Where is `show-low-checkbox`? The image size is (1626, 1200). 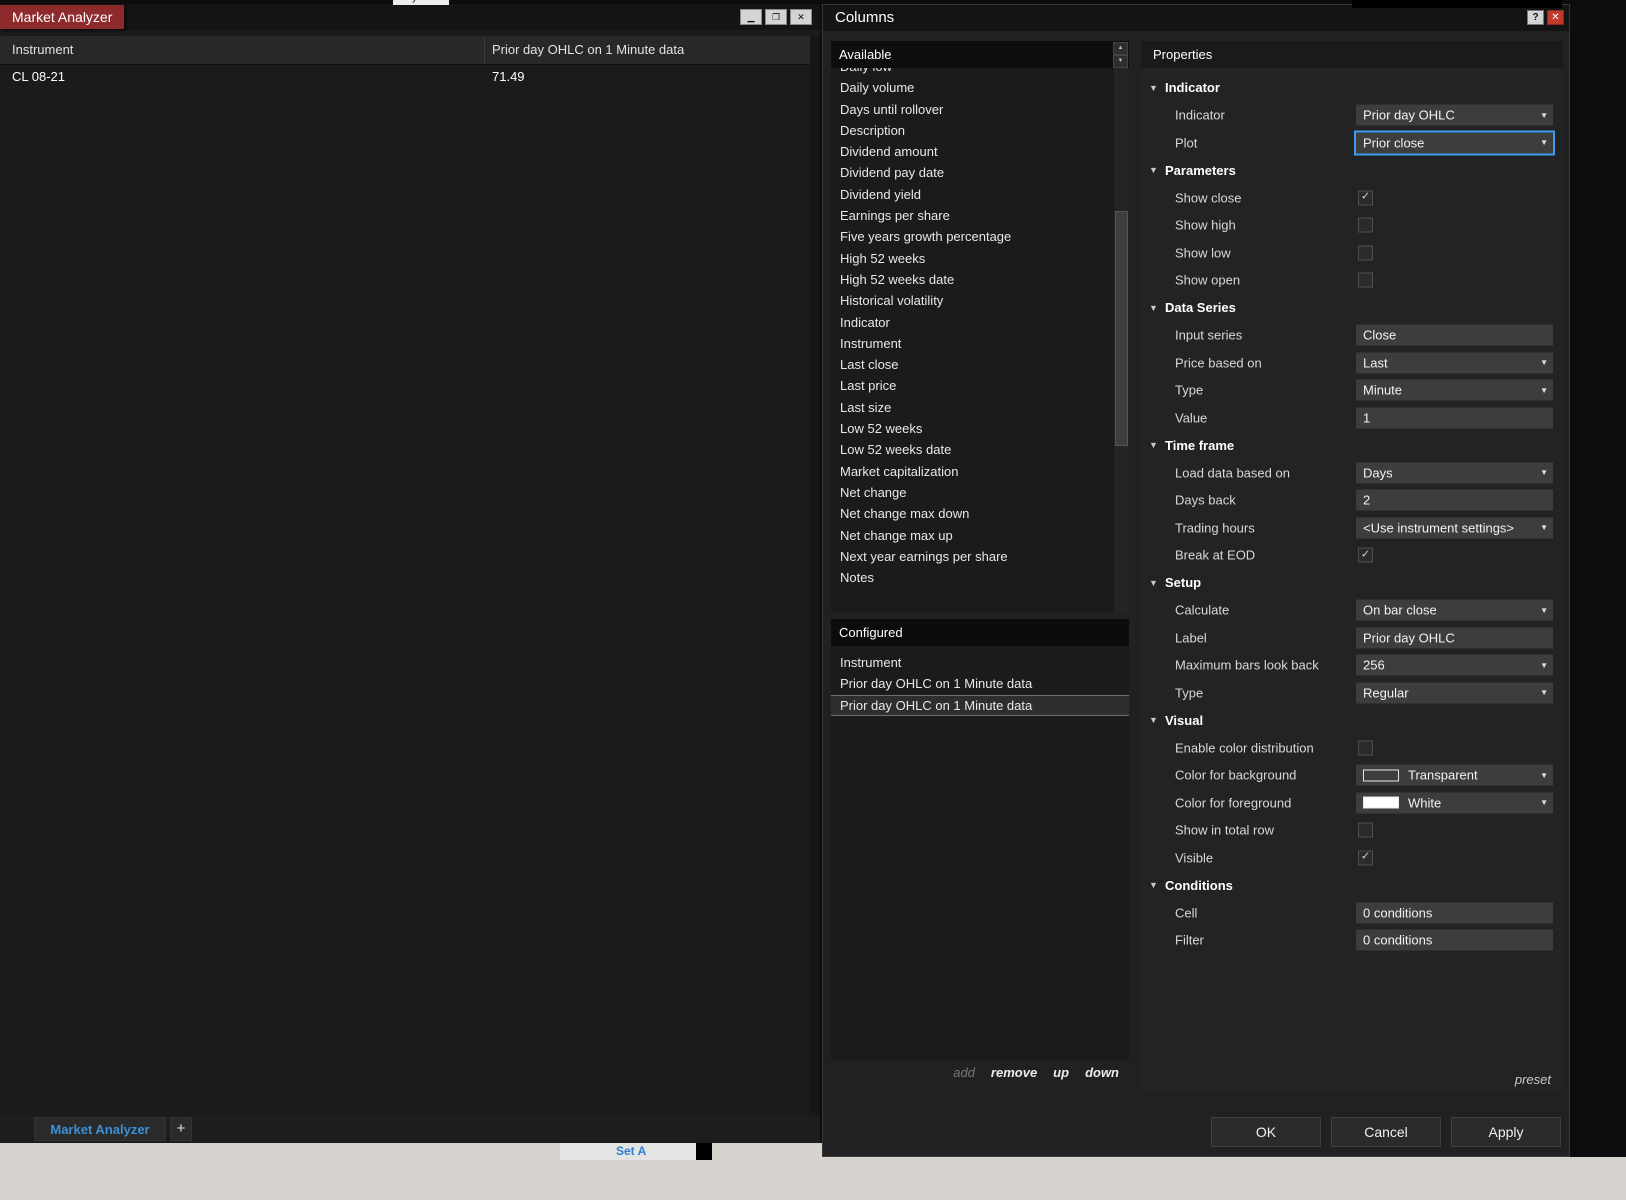 show-low-checkbox is located at coordinates (1365, 253).